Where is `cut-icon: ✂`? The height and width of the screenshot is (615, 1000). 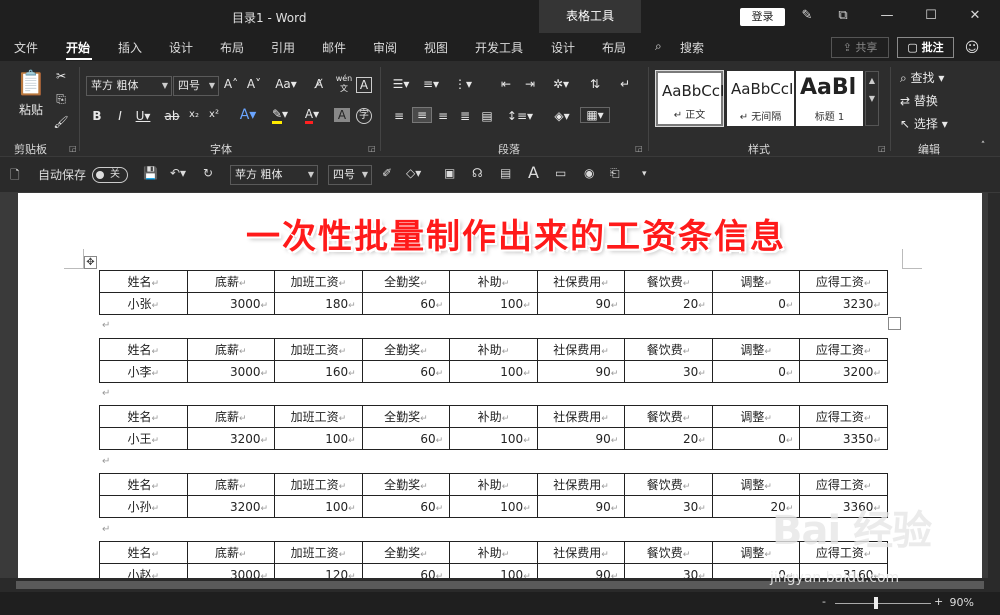 cut-icon: ✂ is located at coordinates (61, 76).